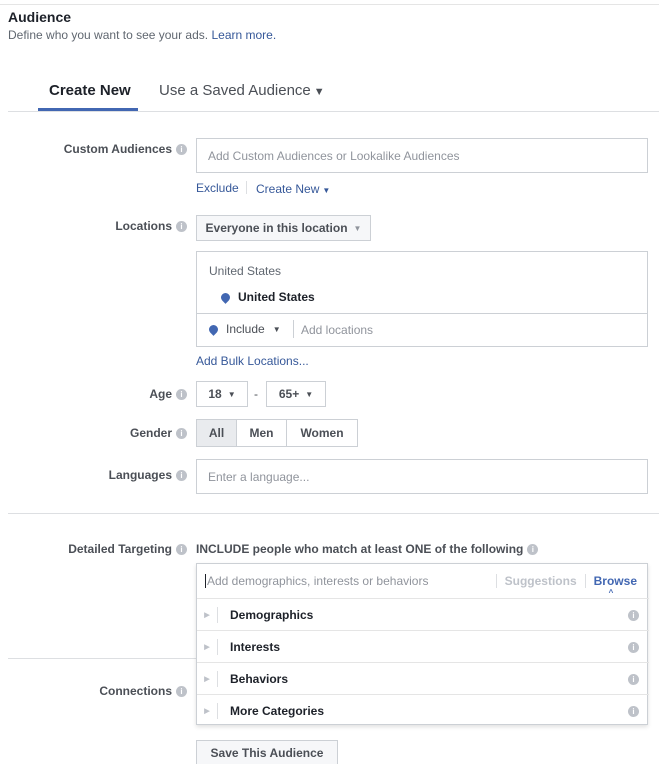 The image size is (659, 764). What do you see at coordinates (615, 580) in the screenshot?
I see `browse-label: Browse` at bounding box center [615, 580].